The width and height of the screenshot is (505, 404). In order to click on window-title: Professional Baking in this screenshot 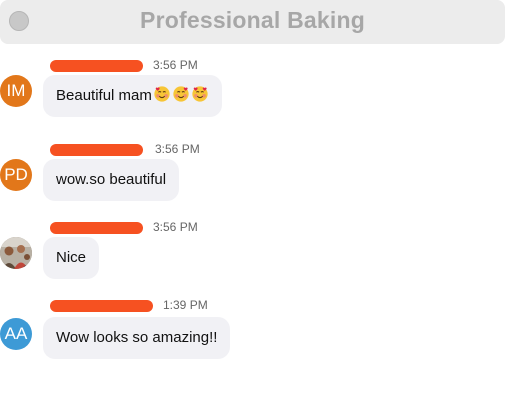, I will do `click(252, 20)`.